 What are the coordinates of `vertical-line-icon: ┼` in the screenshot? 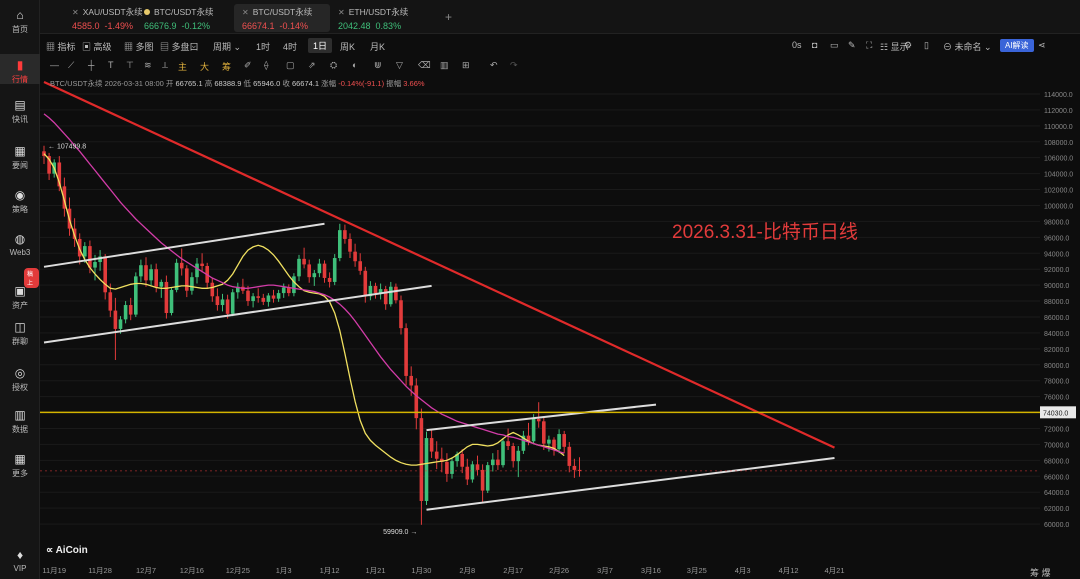 It's located at (91, 65).